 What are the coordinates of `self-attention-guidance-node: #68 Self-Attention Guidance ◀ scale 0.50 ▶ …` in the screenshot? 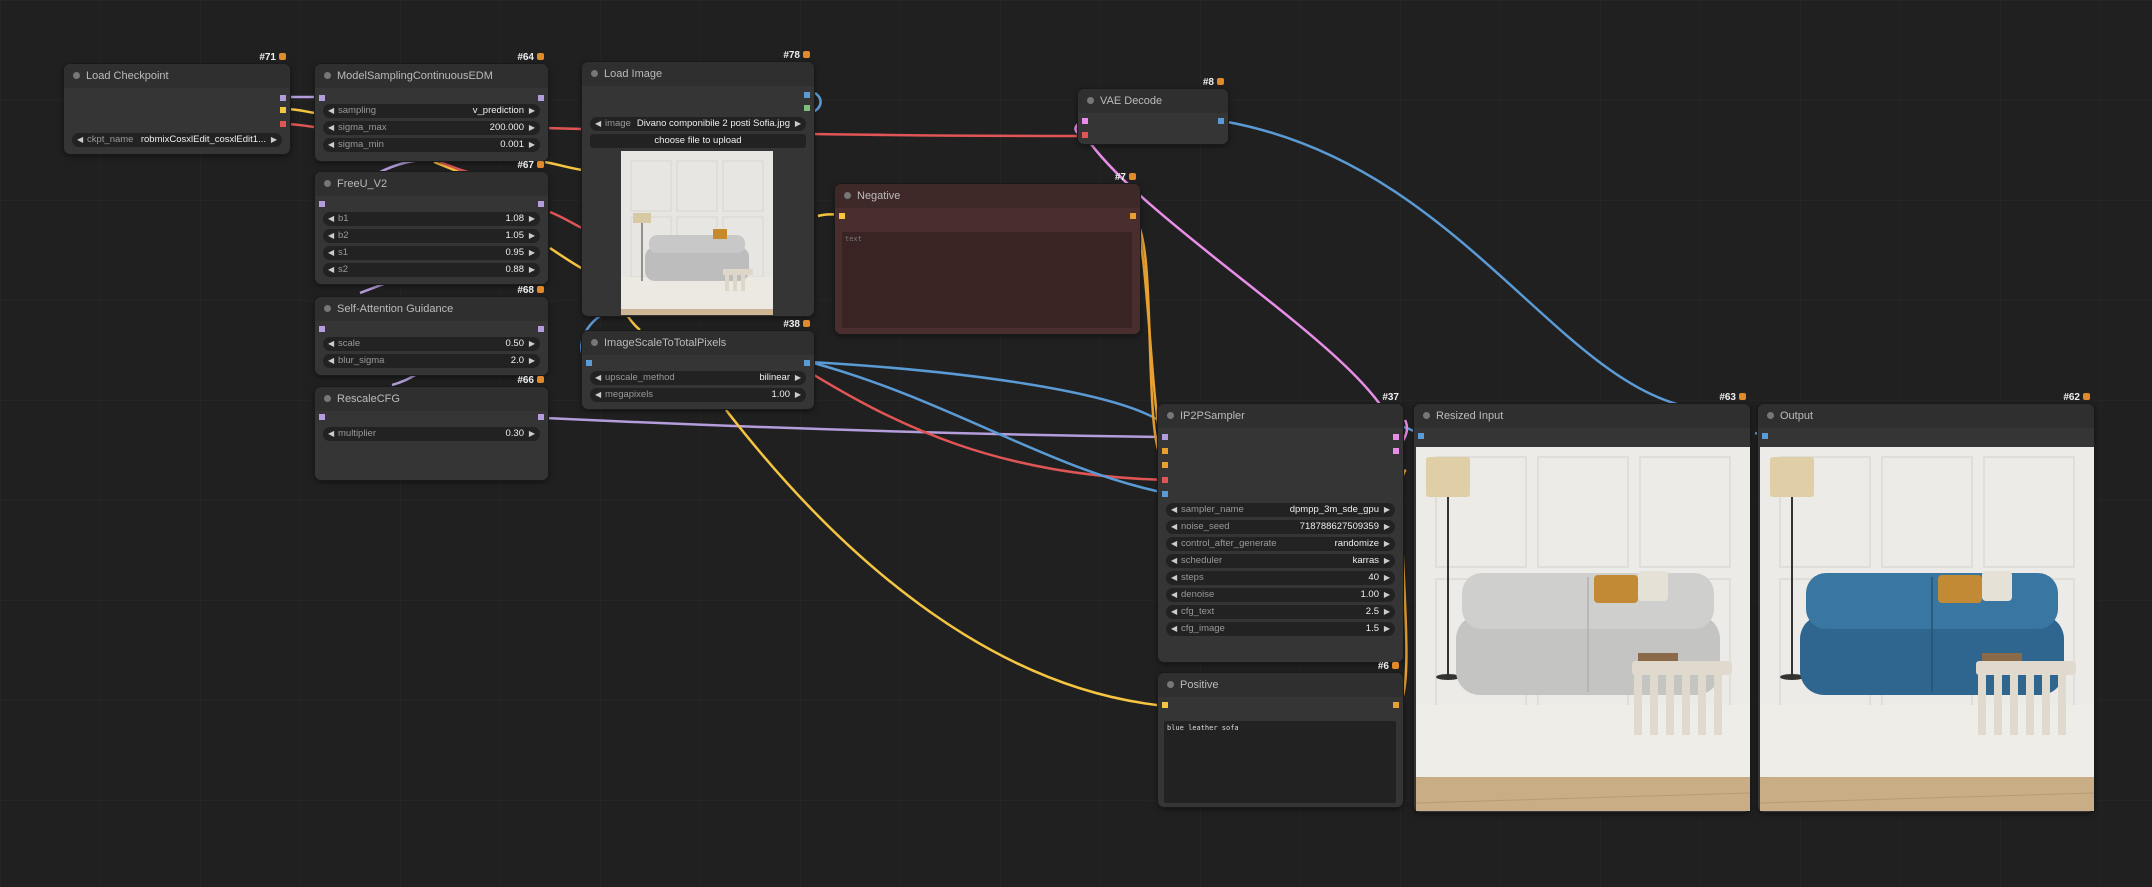 It's located at (431, 330).